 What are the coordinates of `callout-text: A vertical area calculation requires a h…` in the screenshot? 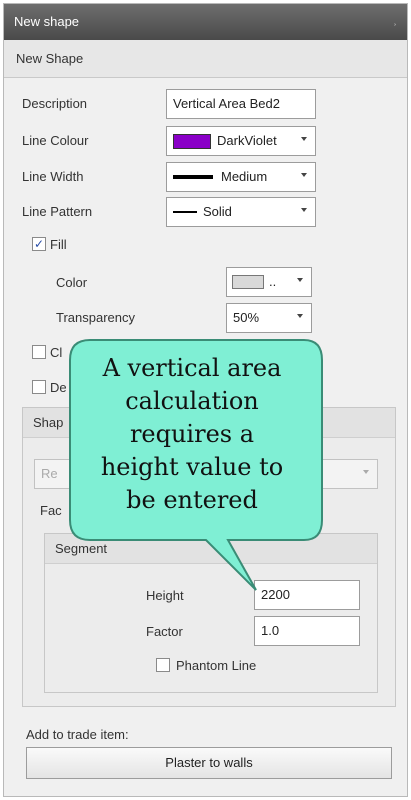 It's located at (192, 434).